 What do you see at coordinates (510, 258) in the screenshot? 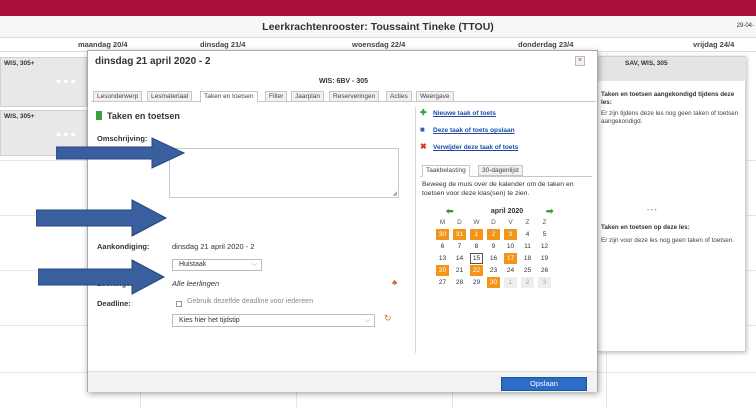
I see `calendar-day: 17` at bounding box center [510, 258].